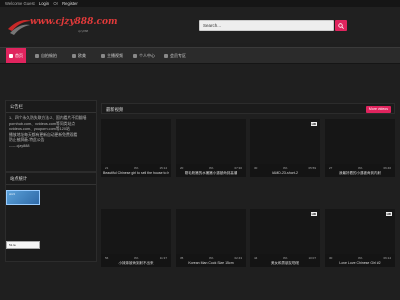  I want to click on login-link: Login, so click(44, 3).